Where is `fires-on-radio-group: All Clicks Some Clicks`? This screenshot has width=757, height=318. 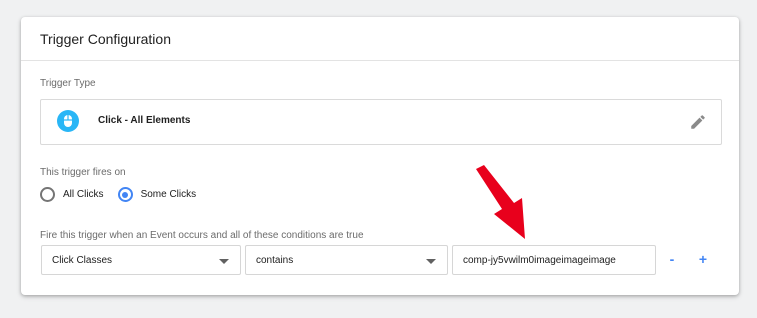
fires-on-radio-group: All Clicks Some Clicks is located at coordinates (125, 194).